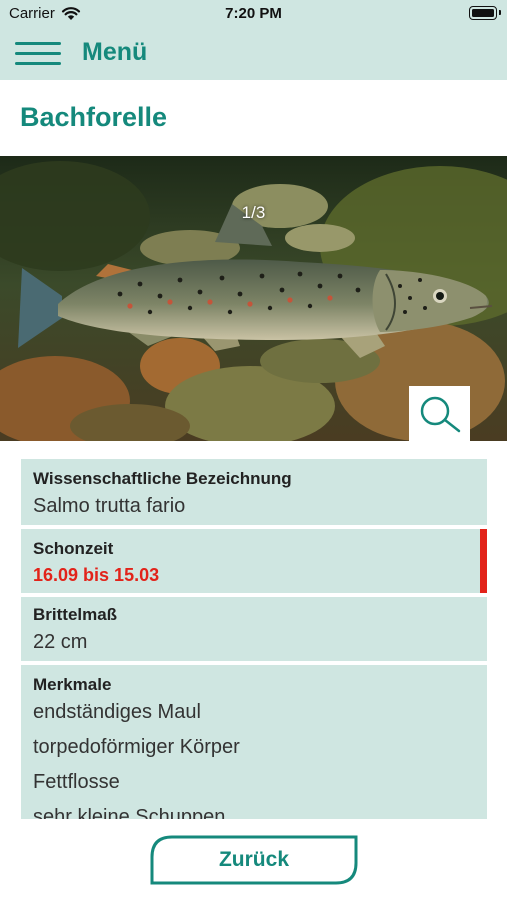  I want to click on feature-item: torpedoförmiger Körper, so click(136, 747).